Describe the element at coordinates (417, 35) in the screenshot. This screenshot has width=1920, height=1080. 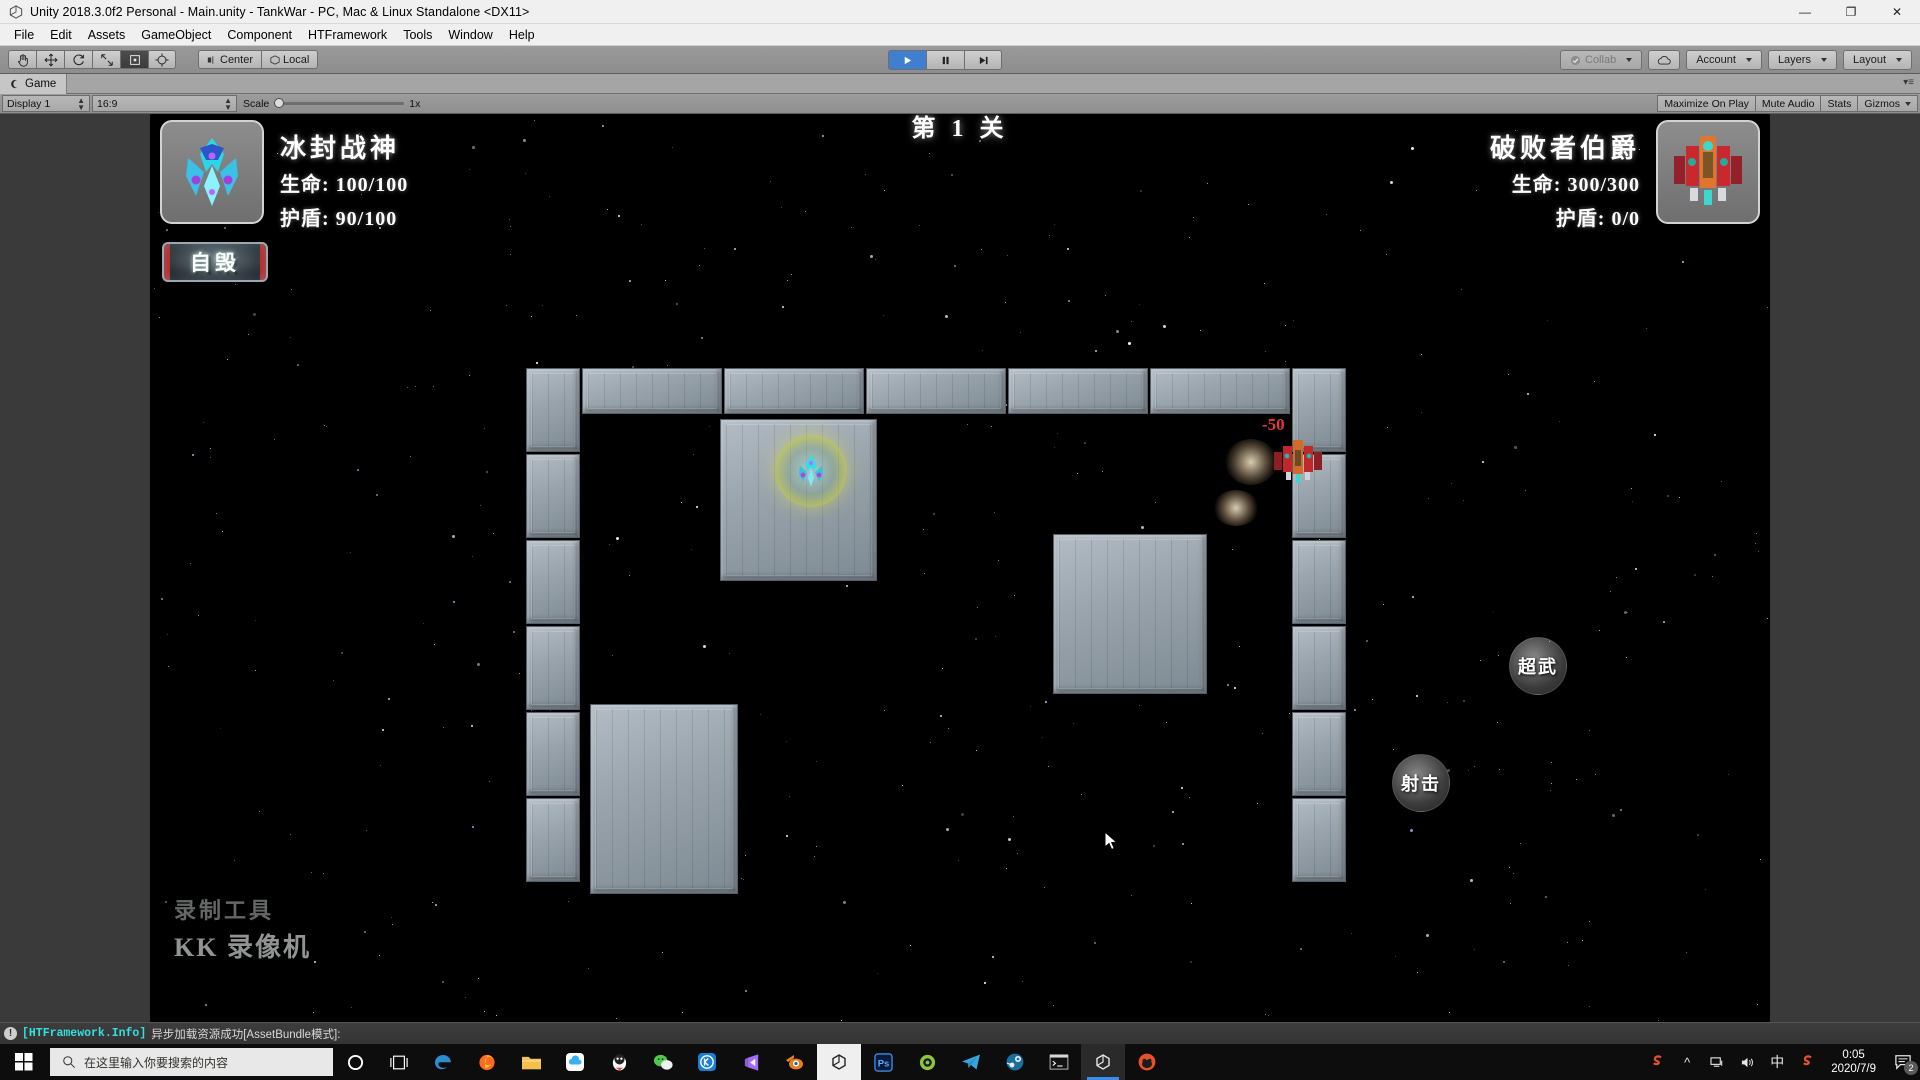
I see `menu-item-tools: Tools` at that location.